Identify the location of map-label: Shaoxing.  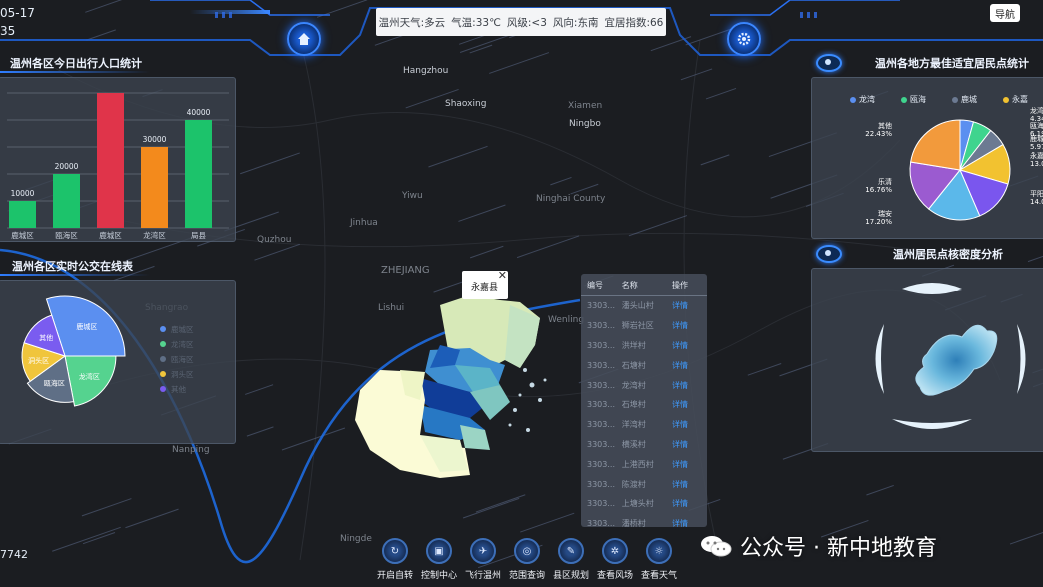
(465, 104).